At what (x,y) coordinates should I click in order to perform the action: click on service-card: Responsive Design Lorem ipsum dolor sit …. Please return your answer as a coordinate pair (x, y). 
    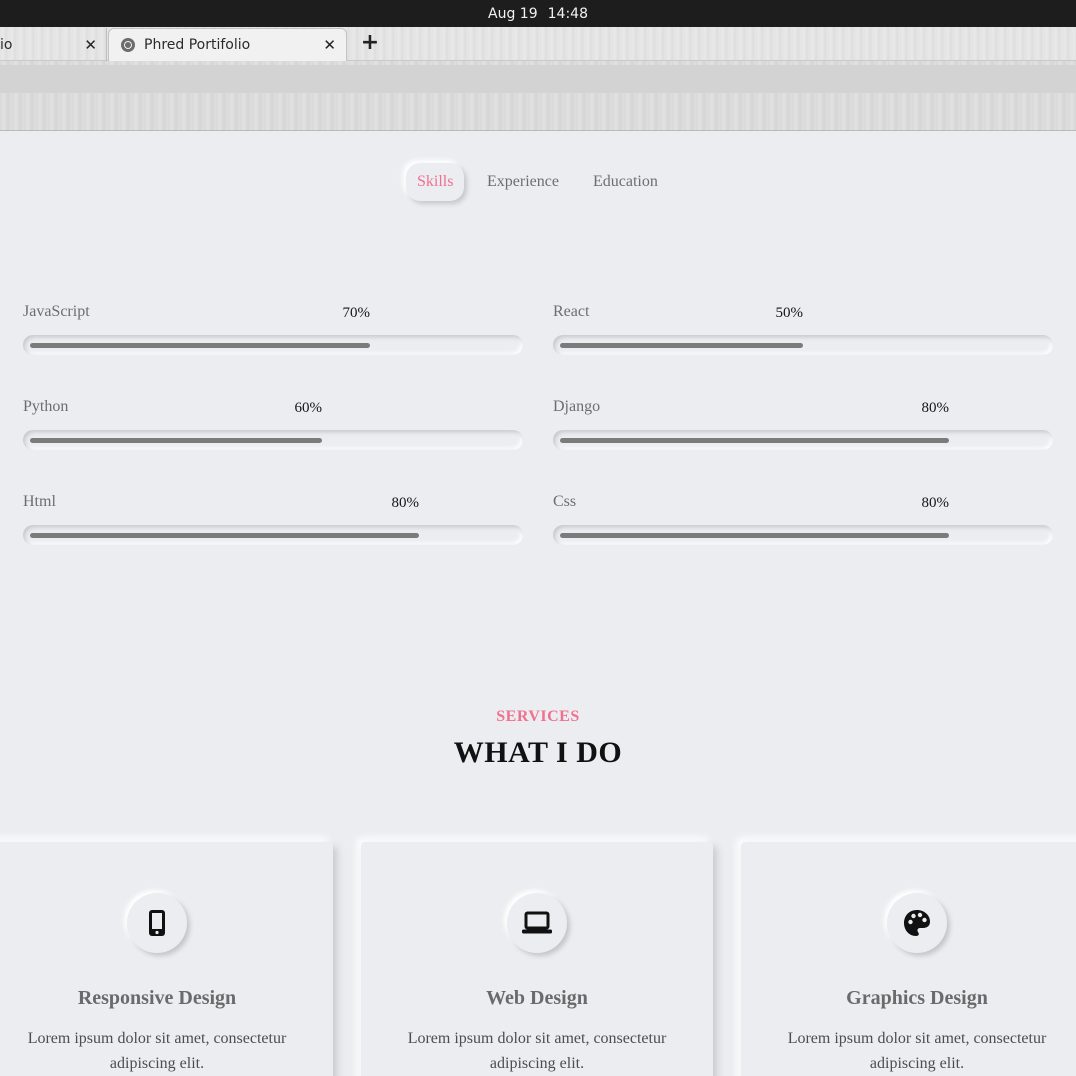
    Looking at the image, I should click on (166, 959).